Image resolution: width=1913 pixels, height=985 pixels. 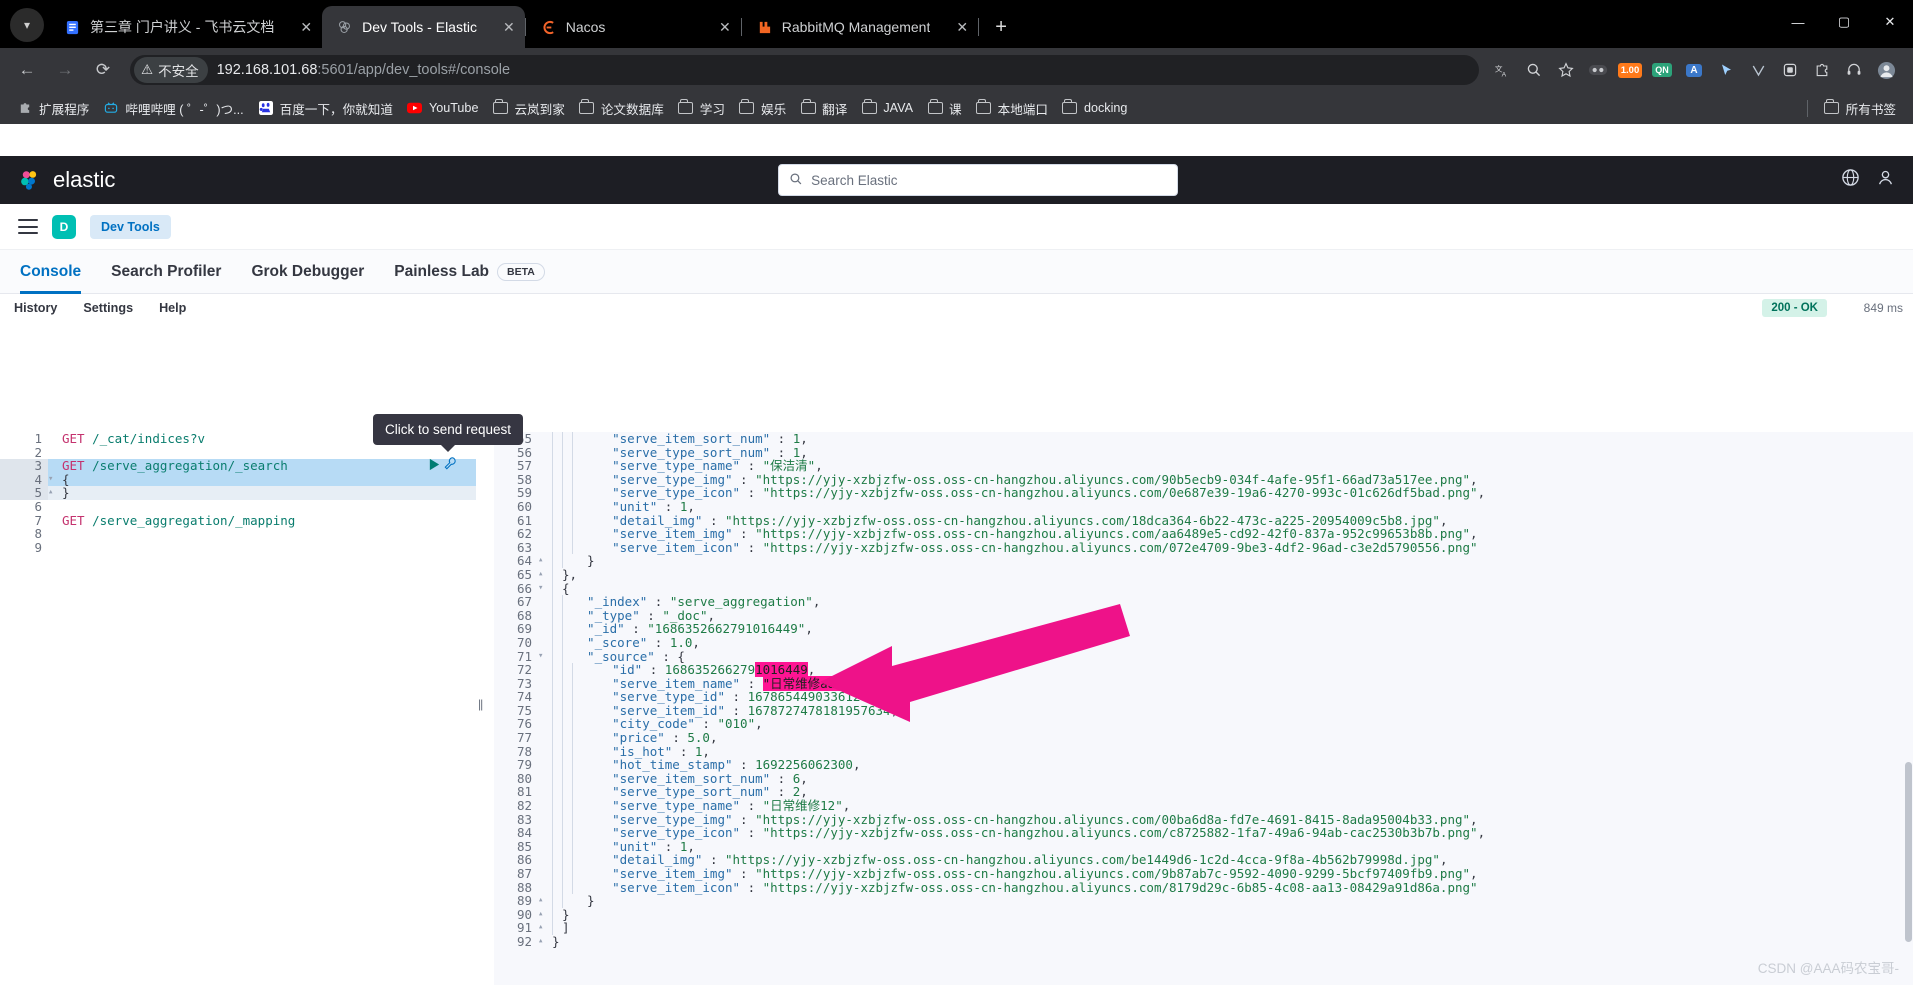 What do you see at coordinates (469, 272) in the screenshot?
I see `tab-painless-lab: Painless Lab BETA` at bounding box center [469, 272].